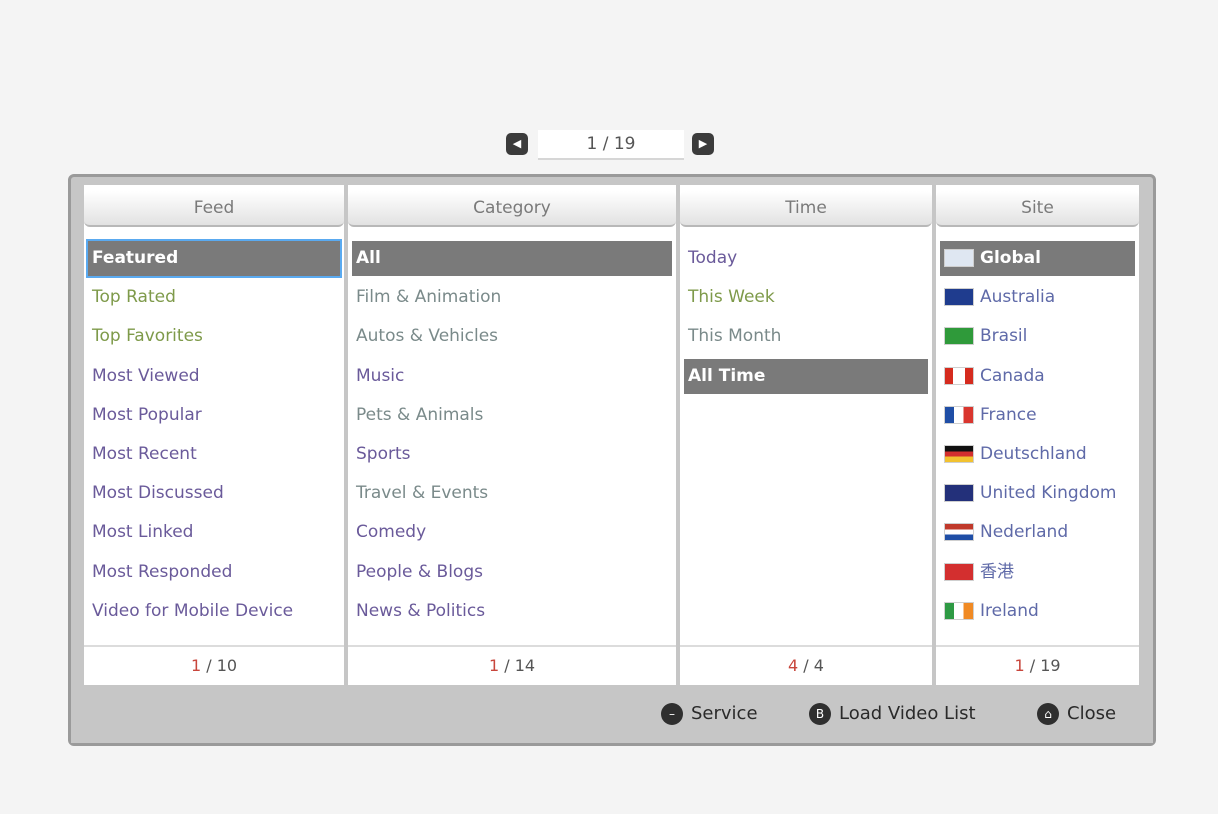  Describe the element at coordinates (793, 665) in the screenshot. I see `time-page-current: 4` at that location.